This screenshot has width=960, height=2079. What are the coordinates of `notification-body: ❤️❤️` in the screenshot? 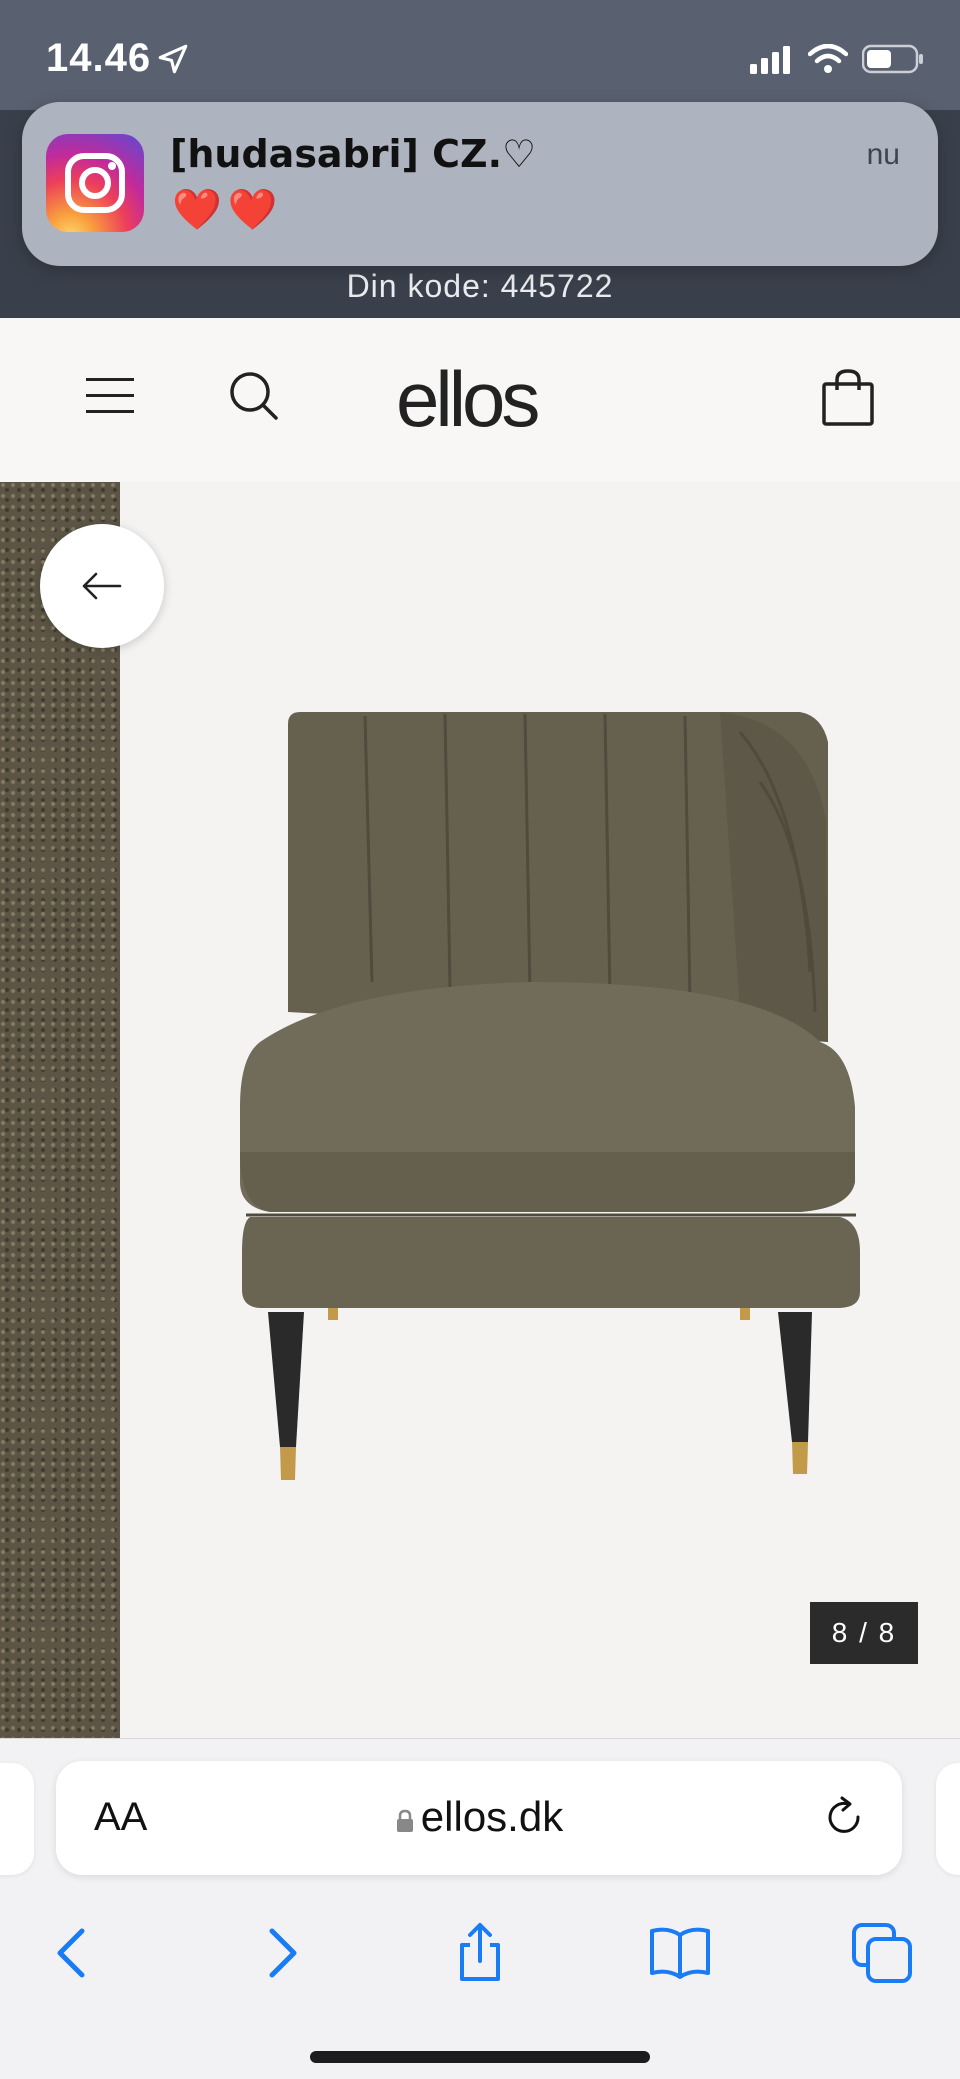 It's located at (228, 210).